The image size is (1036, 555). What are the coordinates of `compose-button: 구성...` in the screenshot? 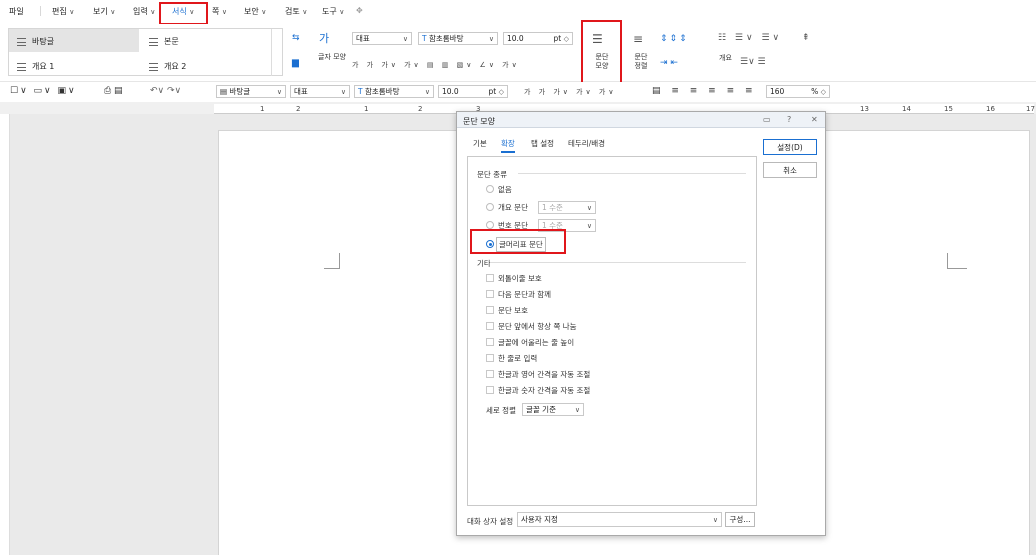 It's located at (740, 519).